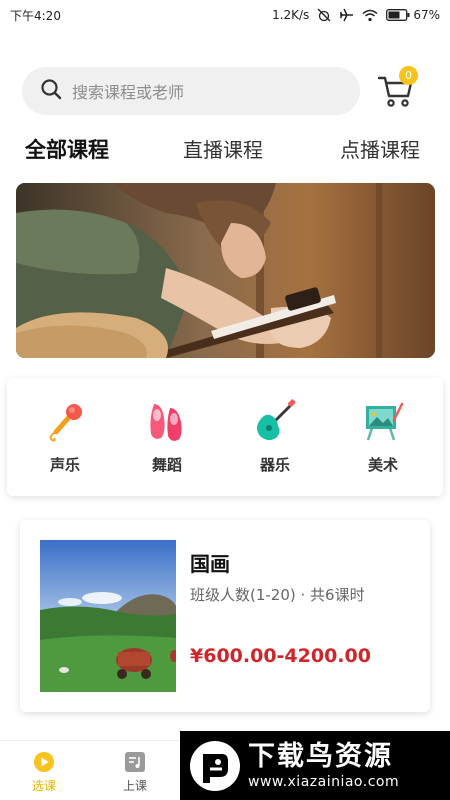  What do you see at coordinates (356, 15) in the screenshot?
I see `status-icons: 1.2K/s 67%` at bounding box center [356, 15].